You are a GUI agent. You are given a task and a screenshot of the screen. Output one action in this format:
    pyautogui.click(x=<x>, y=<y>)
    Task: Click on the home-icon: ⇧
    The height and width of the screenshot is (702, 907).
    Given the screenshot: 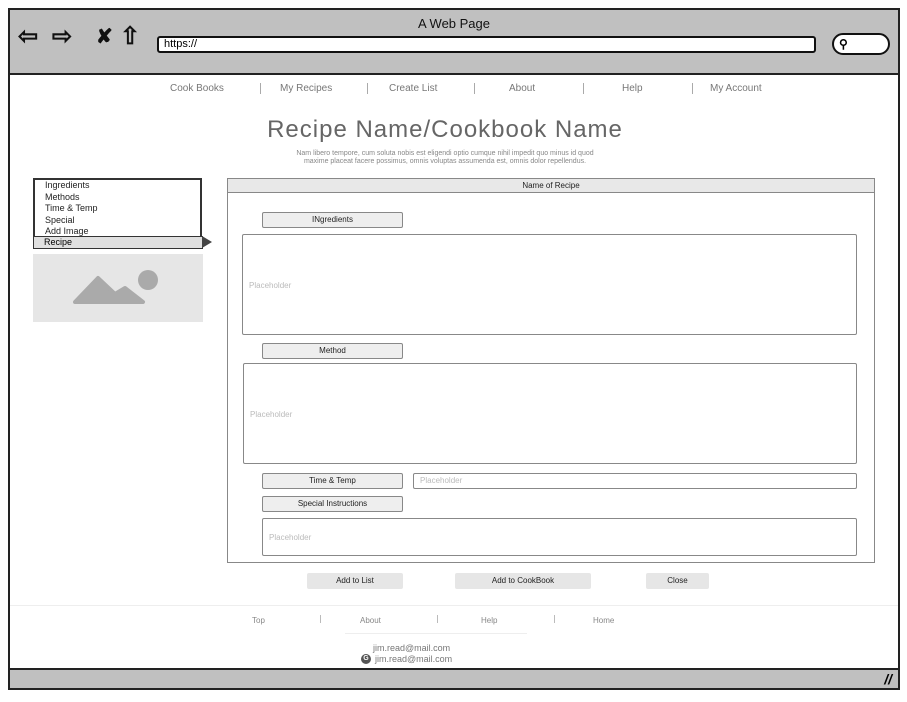 What is the action you would take?
    pyautogui.click(x=130, y=37)
    